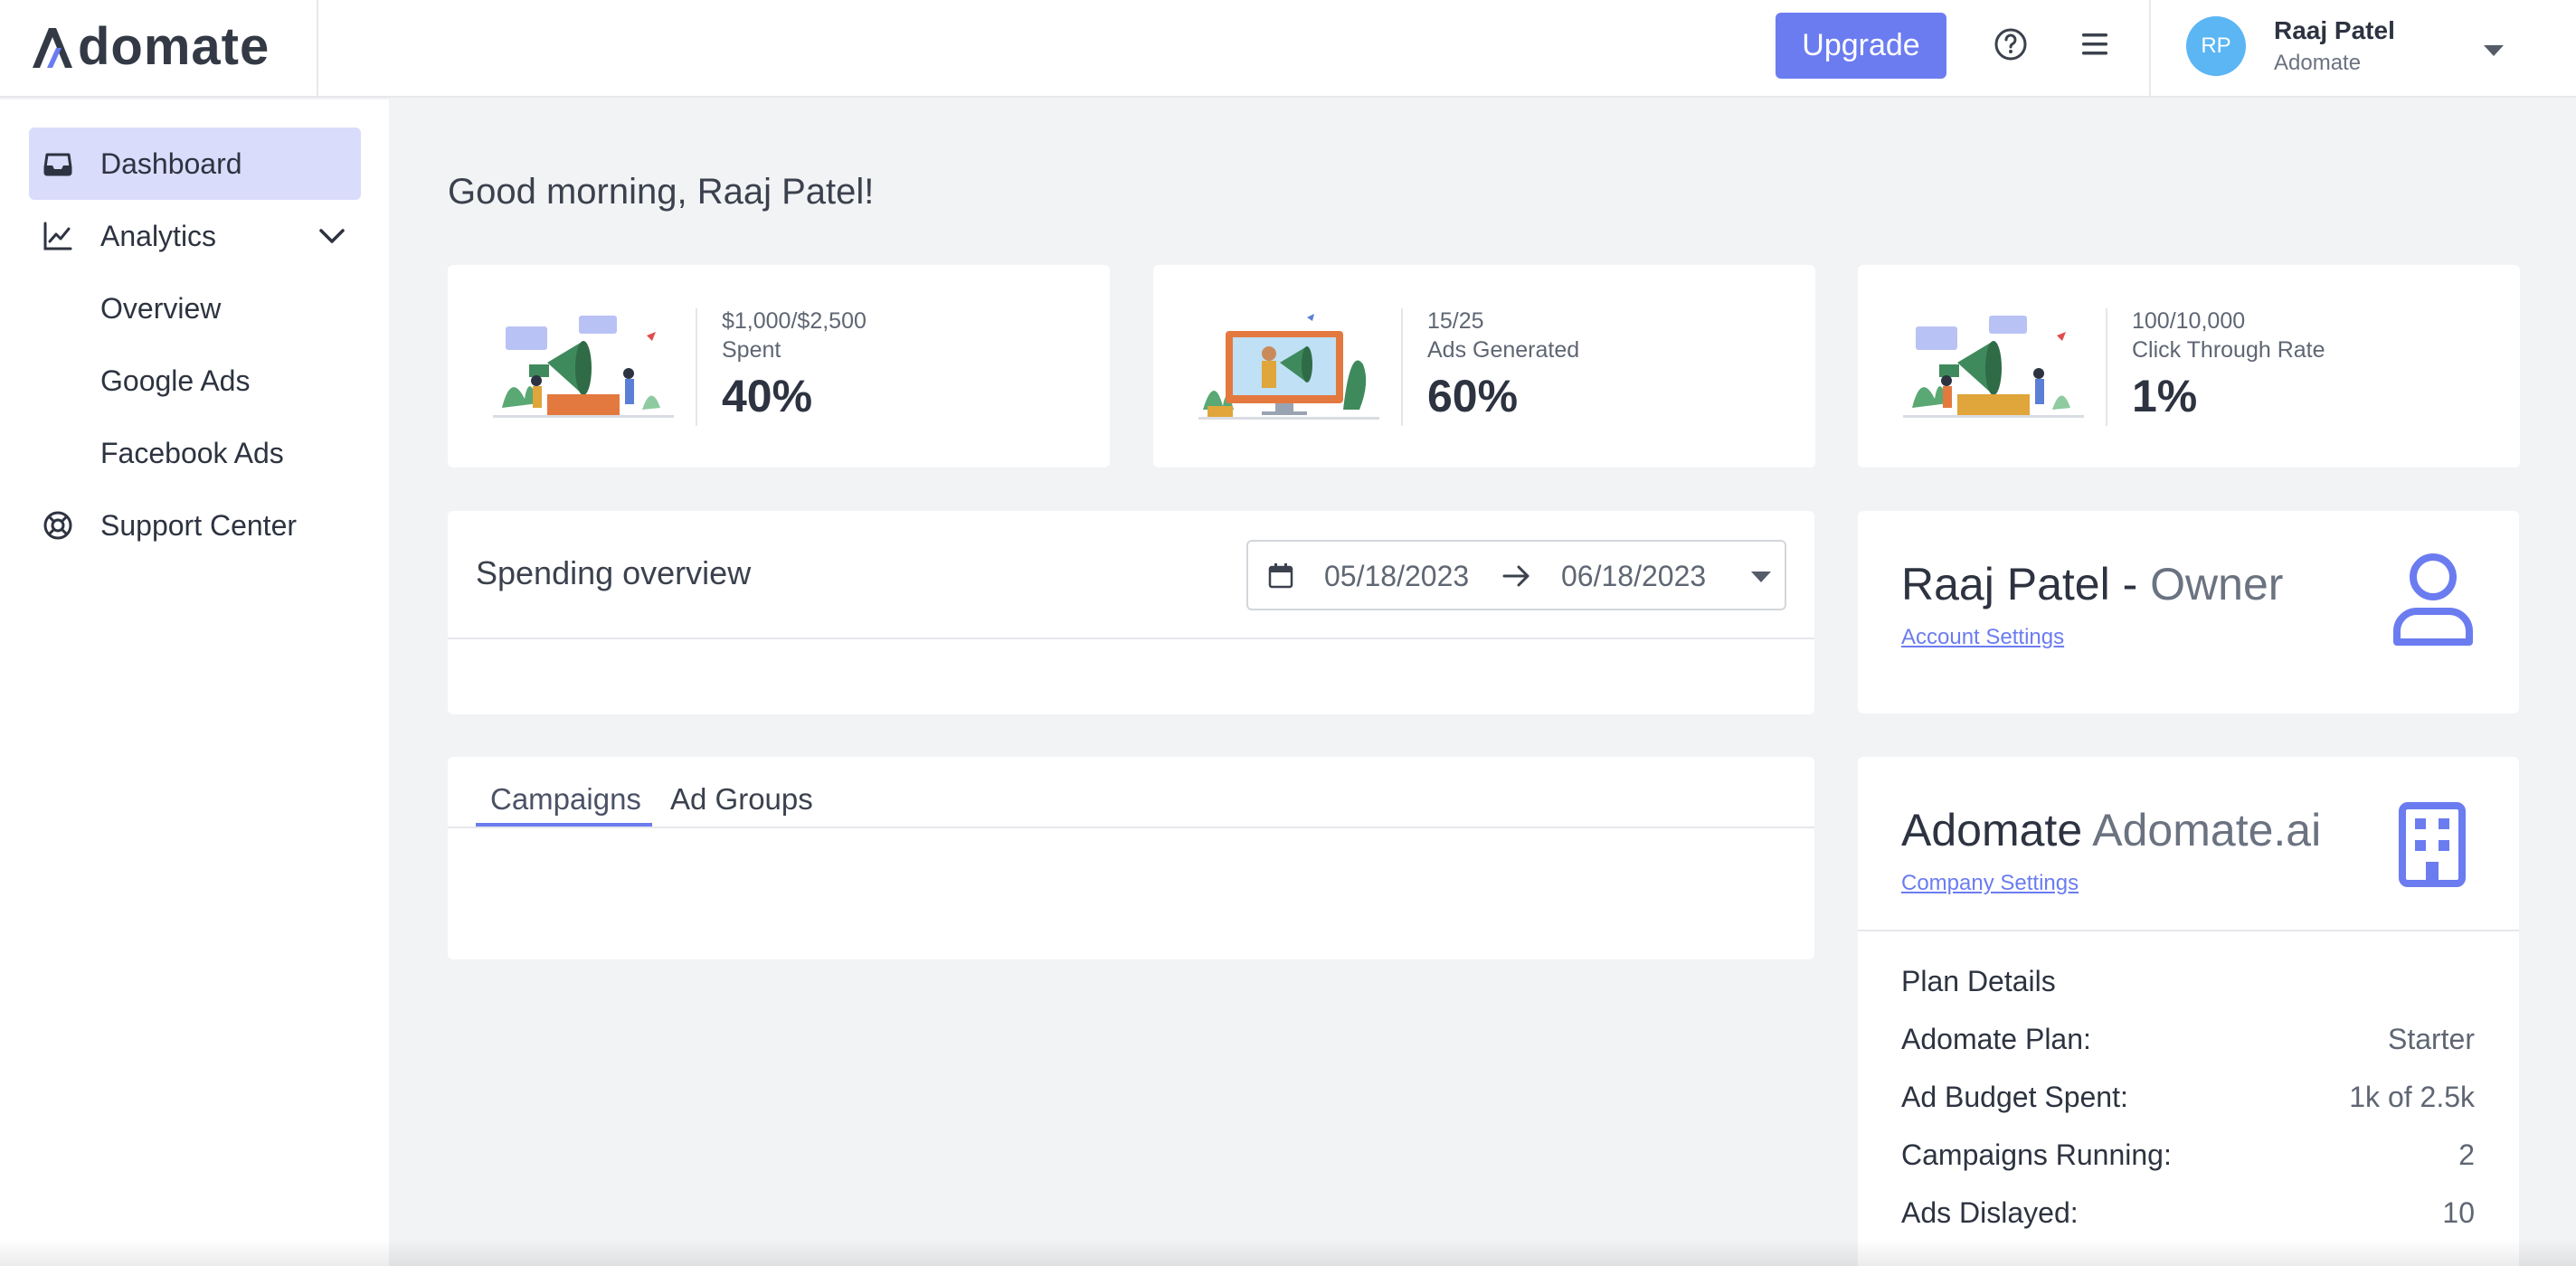 Image resolution: width=2576 pixels, height=1266 pixels. I want to click on account-settings-link: Account Settings, so click(1982, 637).